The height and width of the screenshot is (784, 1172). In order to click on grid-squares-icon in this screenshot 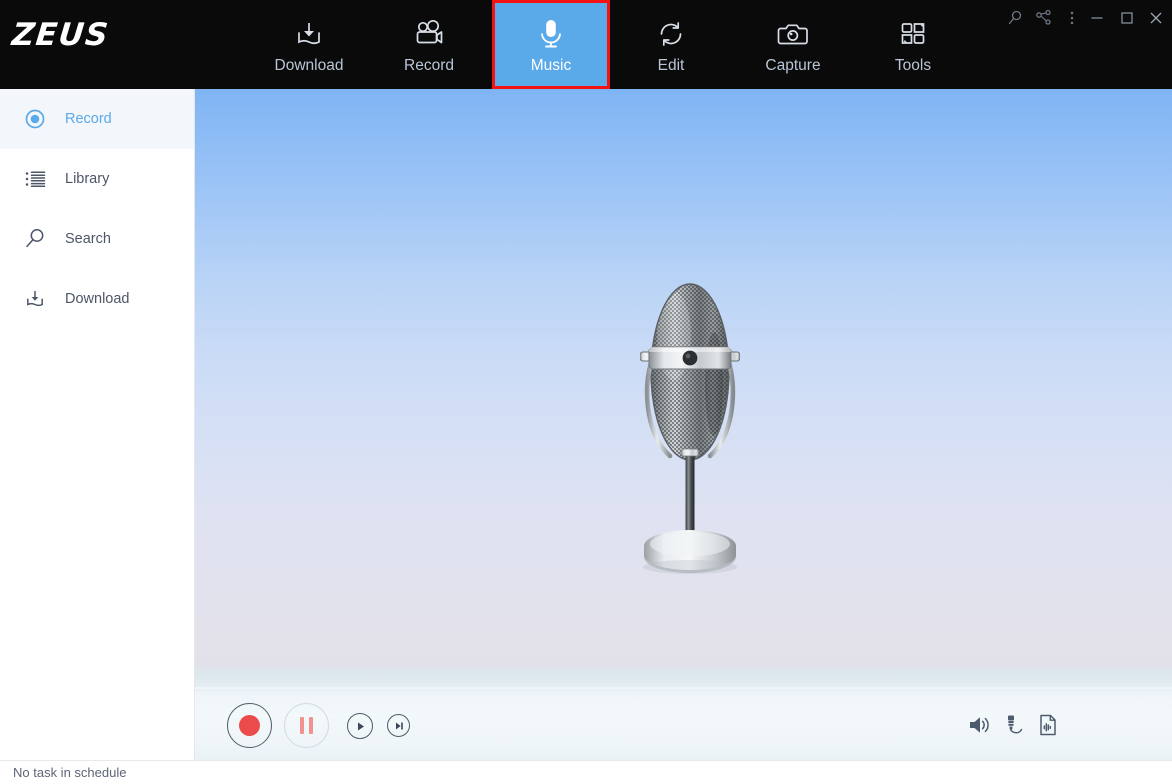, I will do `click(913, 34)`.